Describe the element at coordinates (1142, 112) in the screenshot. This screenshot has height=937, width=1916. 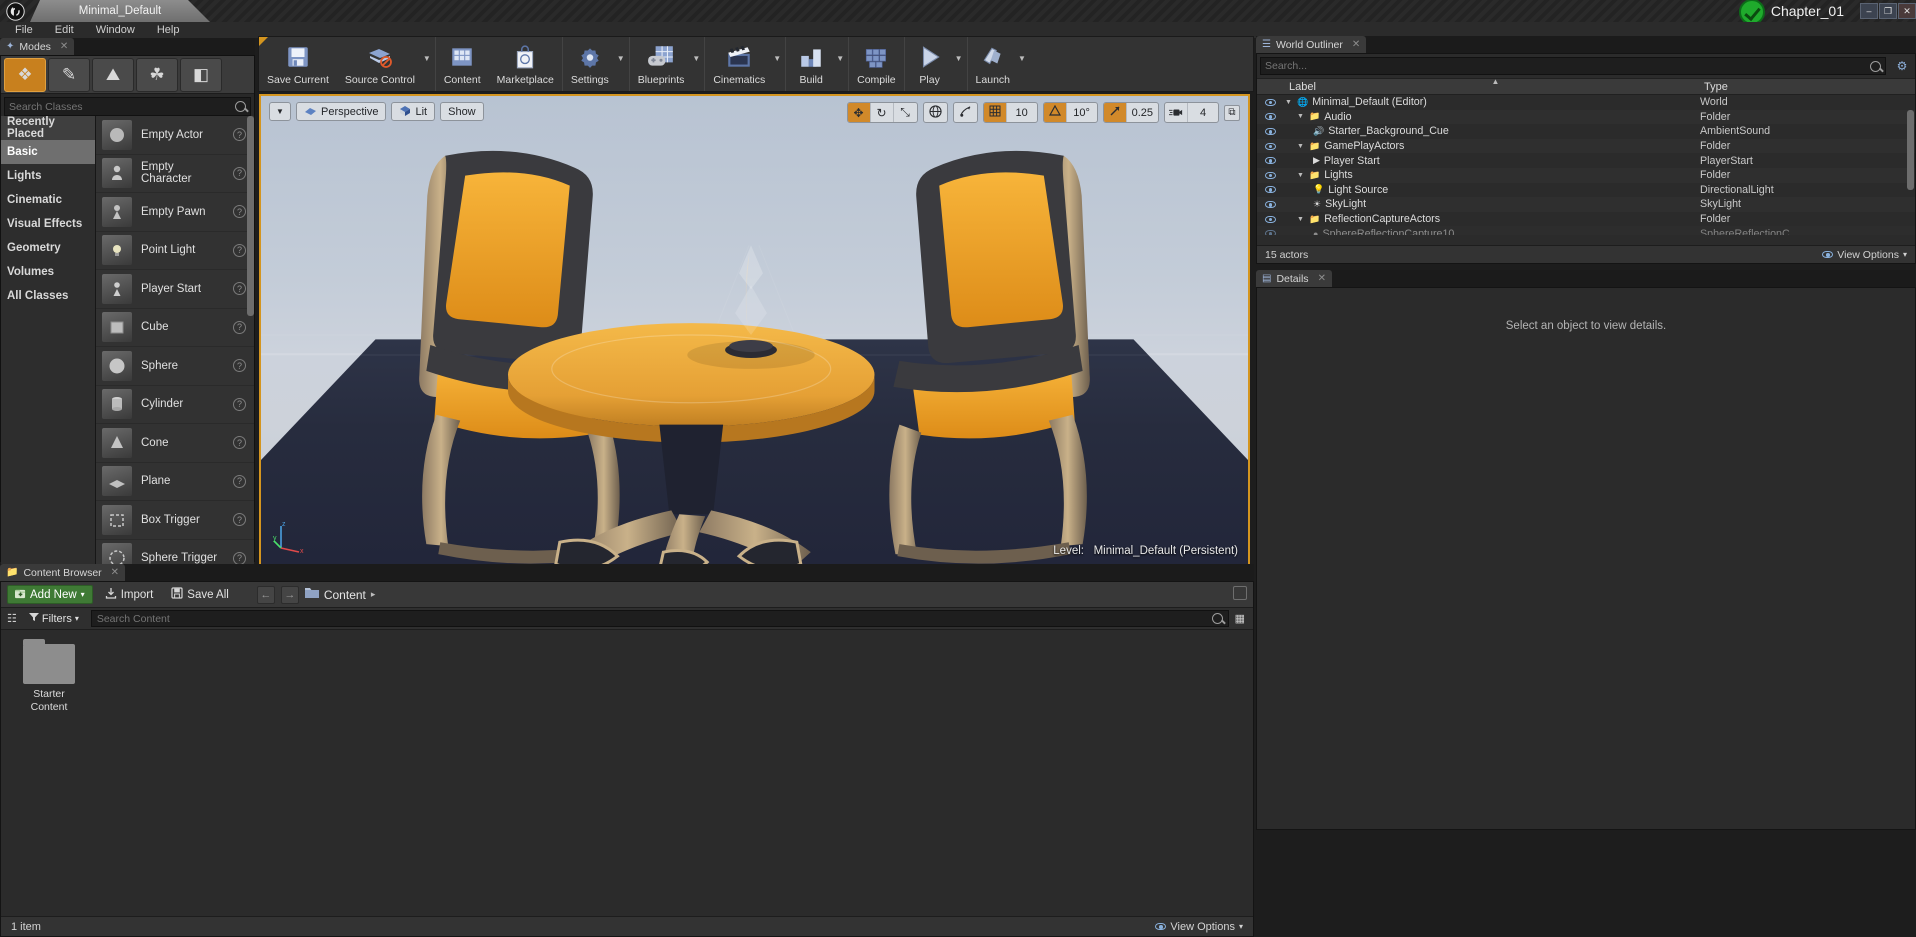
I see `scale-snap-value: 0.25` at that location.